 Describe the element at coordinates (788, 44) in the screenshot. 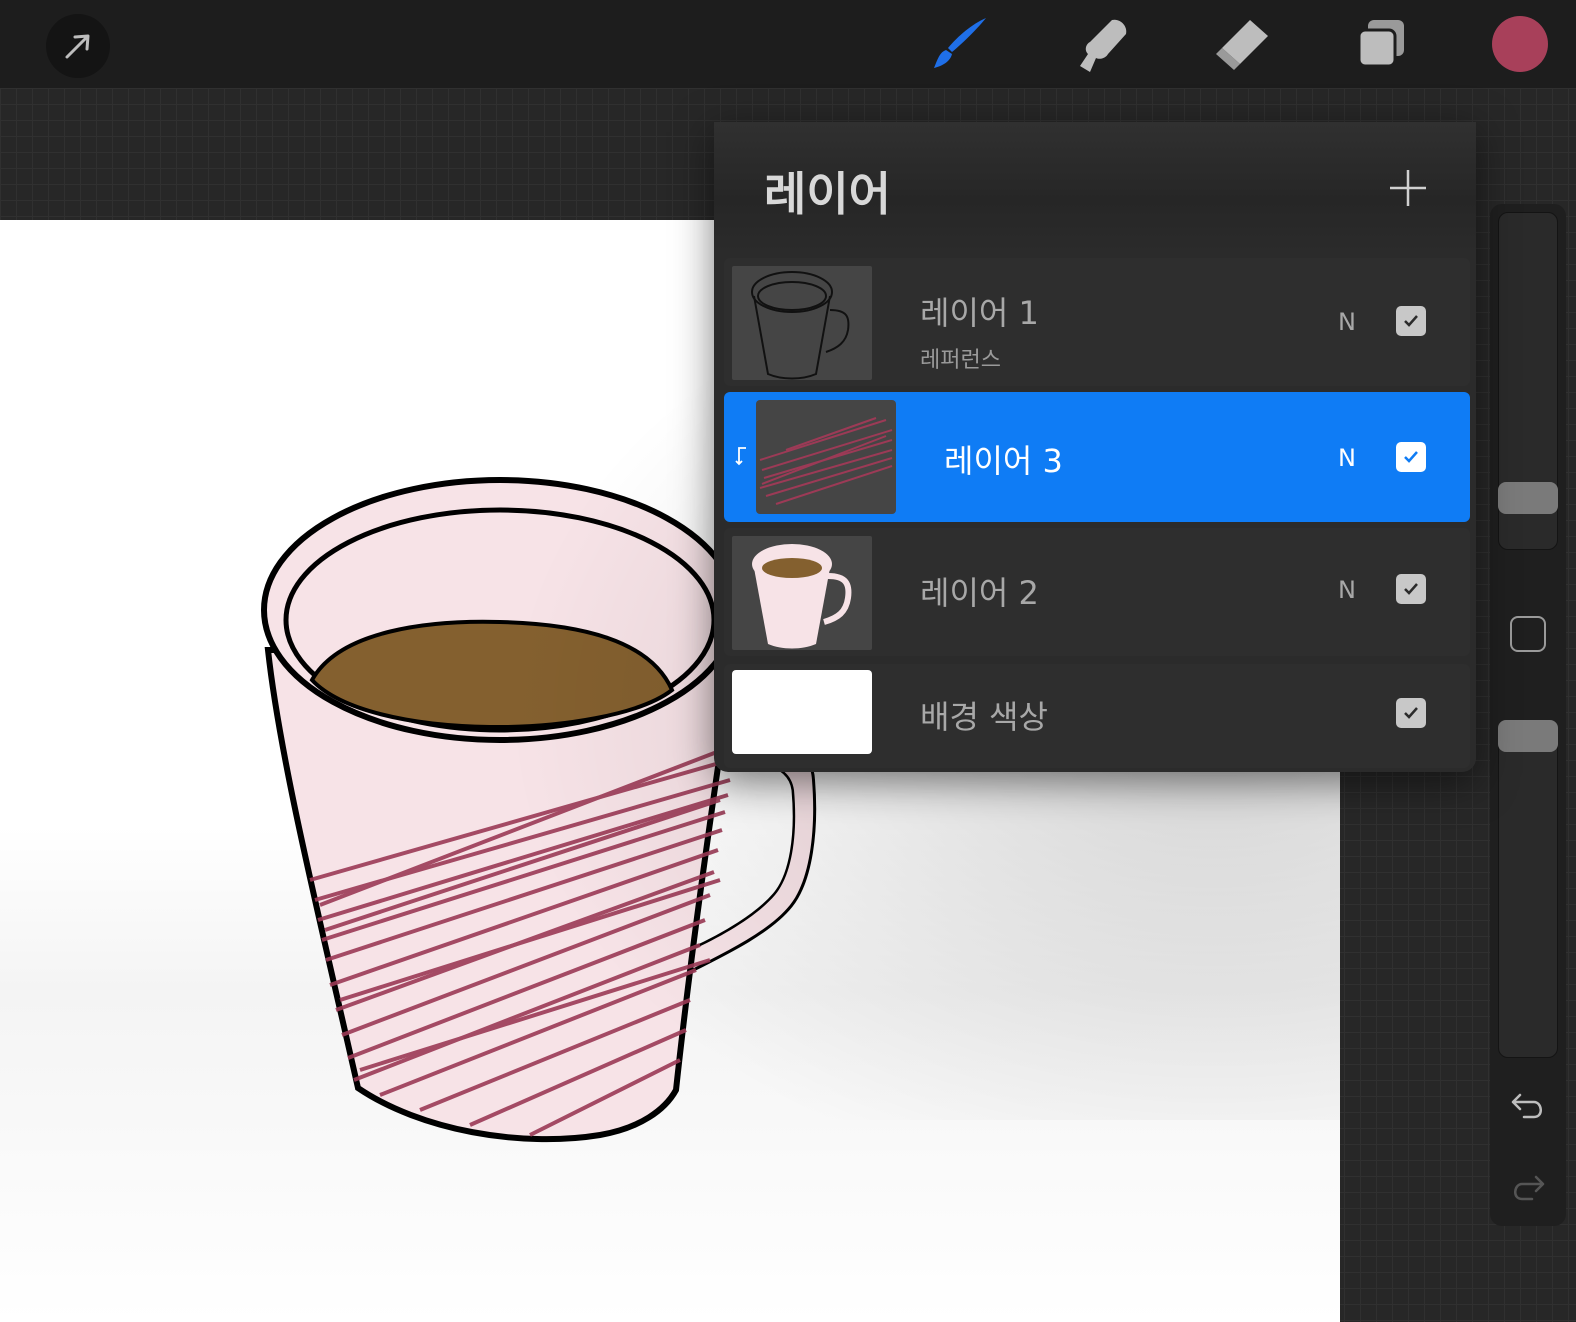

I see `top-toolbar` at that location.